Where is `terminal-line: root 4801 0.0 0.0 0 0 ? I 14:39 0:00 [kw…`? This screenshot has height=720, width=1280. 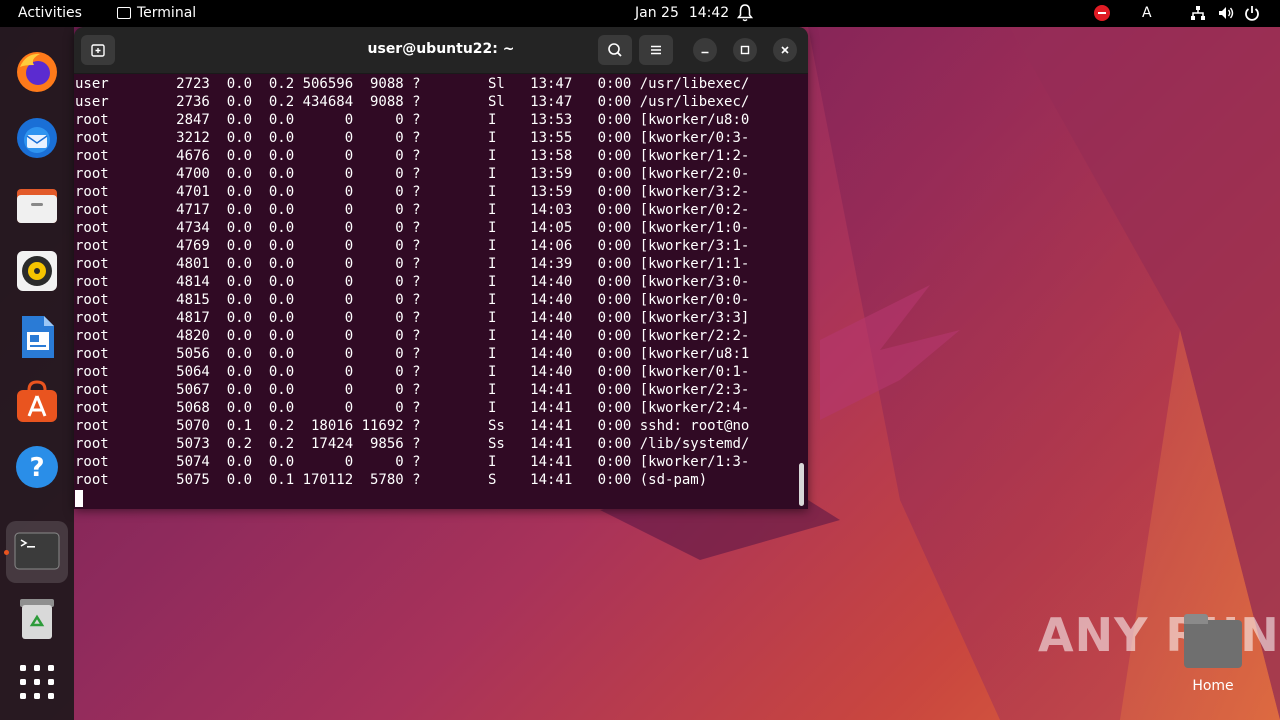 terminal-line: root 4801 0.0 0.0 0 0 ? I 14:39 0:00 [kw… is located at coordinates (412, 264).